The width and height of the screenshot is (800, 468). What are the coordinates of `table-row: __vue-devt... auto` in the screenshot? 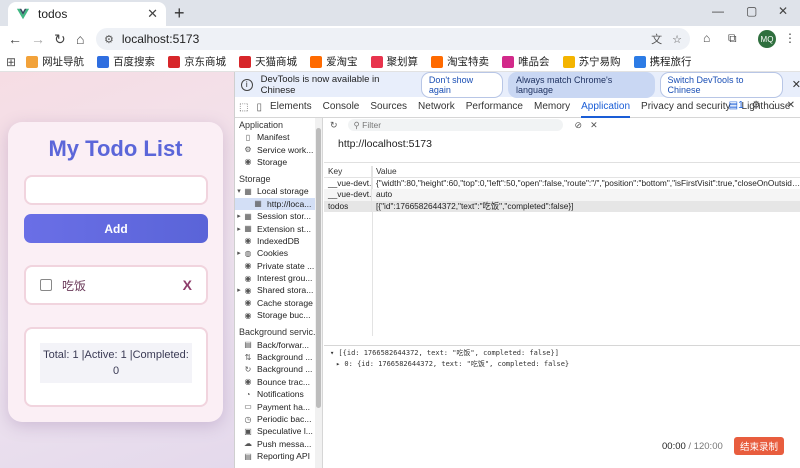 It's located at (562, 195).